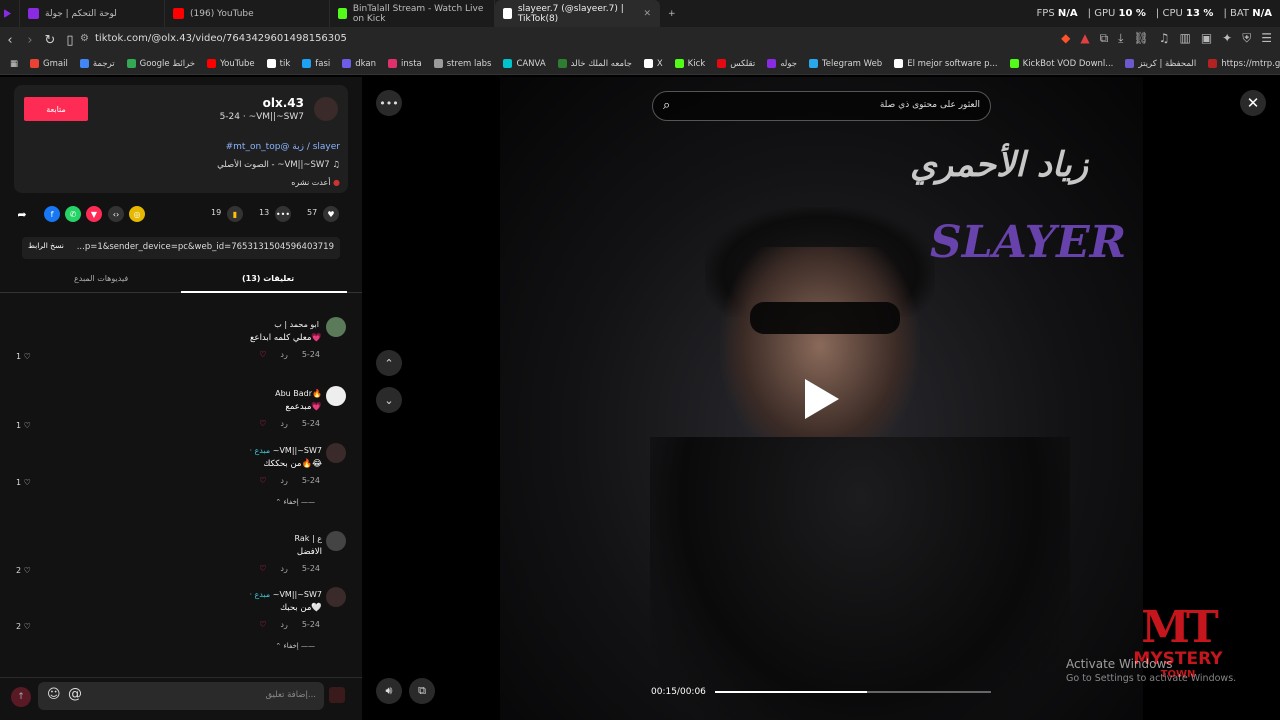 This screenshot has height=720, width=1280. I want to click on extensions-icon: ⧉, so click(1104, 38).